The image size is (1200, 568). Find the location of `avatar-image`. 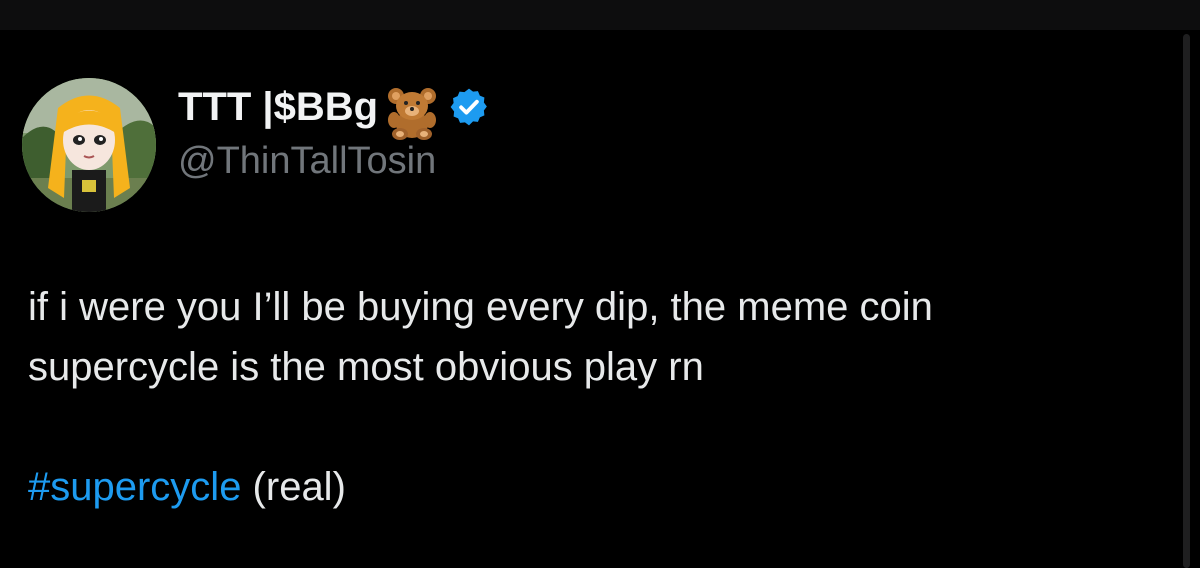

avatar-image is located at coordinates (89, 145).